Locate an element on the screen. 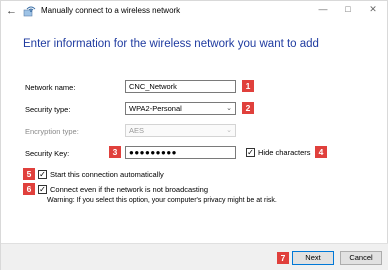  security-key-input: ●●●●●●●●● is located at coordinates (180, 152).